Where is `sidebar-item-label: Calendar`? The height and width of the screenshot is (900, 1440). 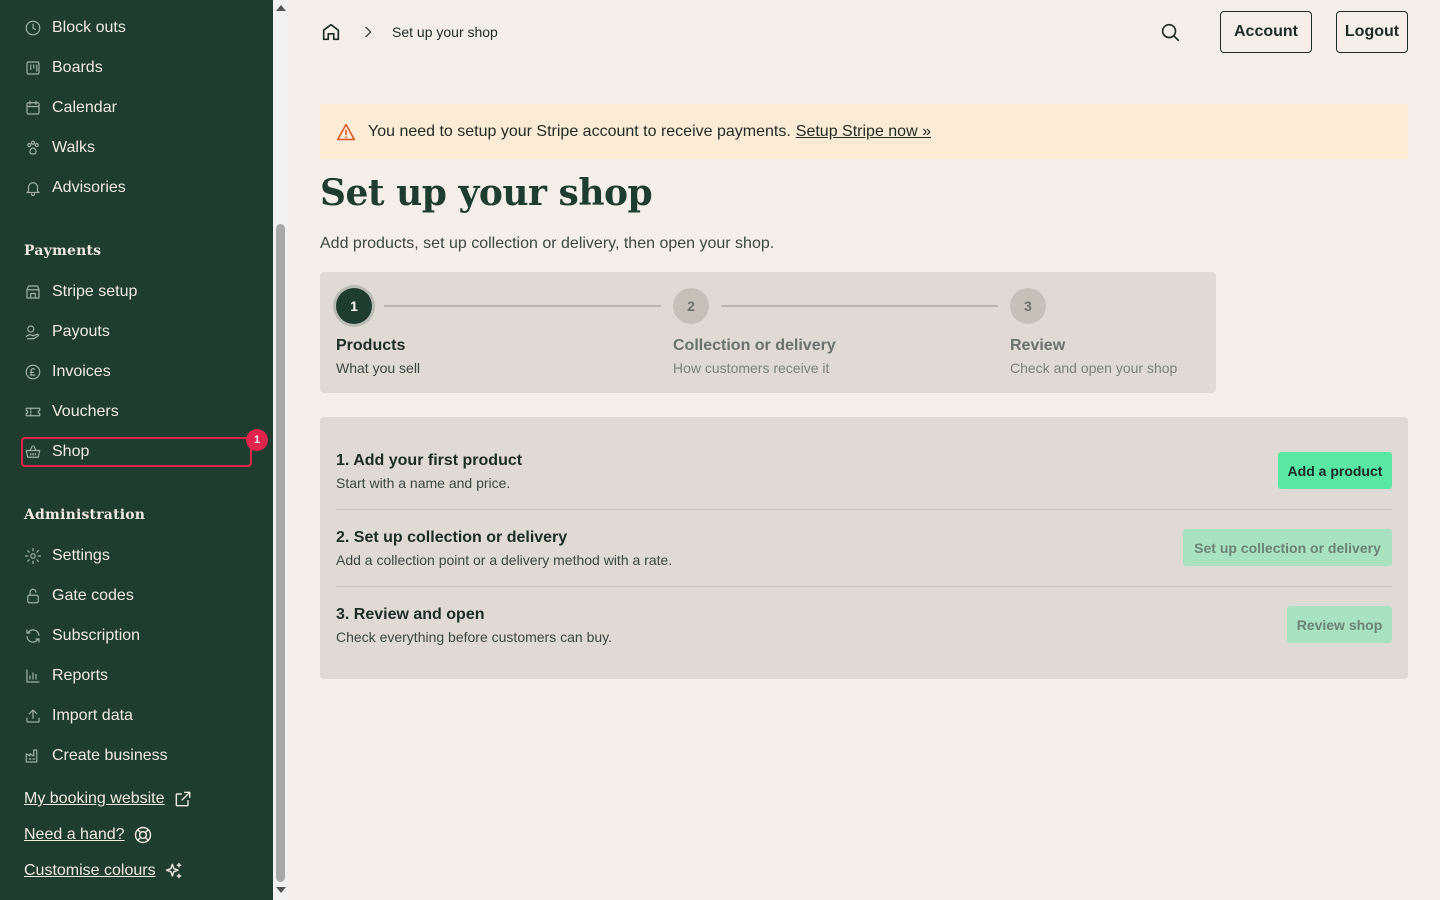 sidebar-item-label: Calendar is located at coordinates (84, 107).